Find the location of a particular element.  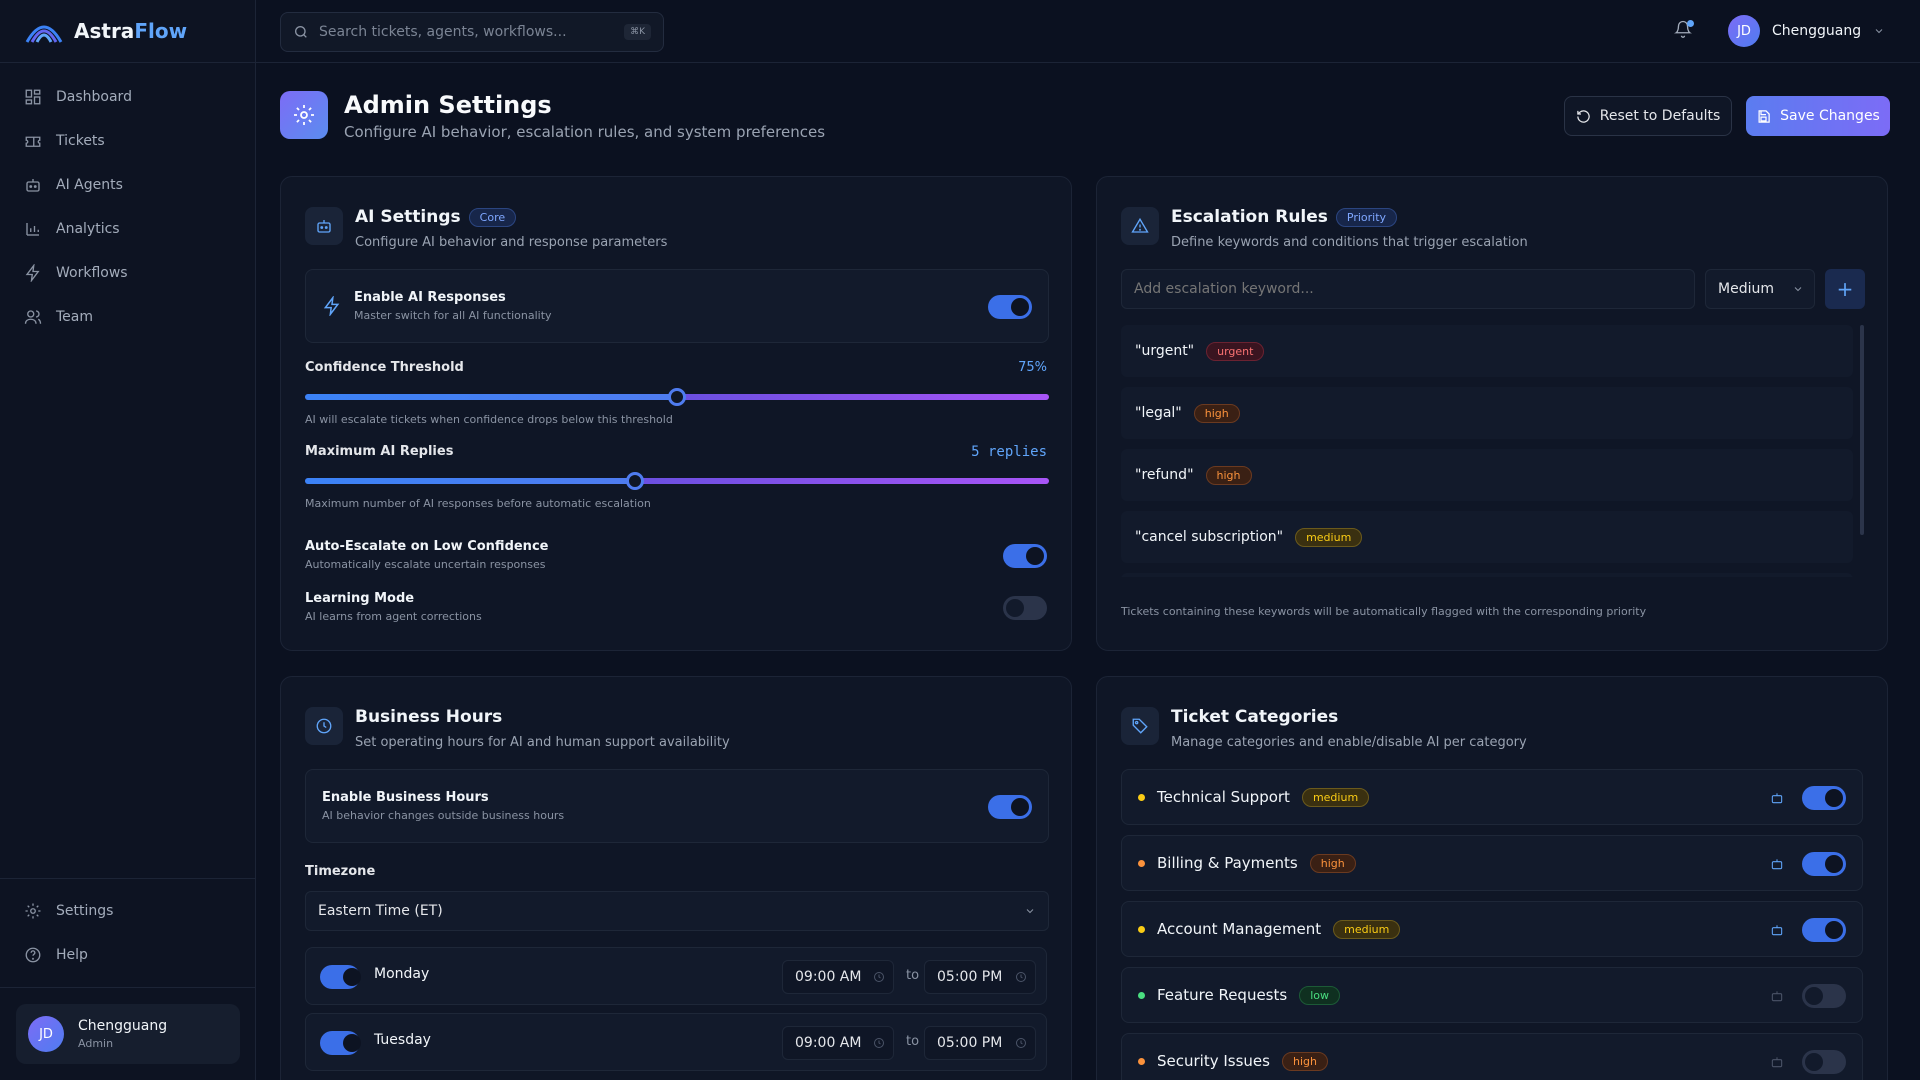

search-box: ⌘K is located at coordinates (472, 32).